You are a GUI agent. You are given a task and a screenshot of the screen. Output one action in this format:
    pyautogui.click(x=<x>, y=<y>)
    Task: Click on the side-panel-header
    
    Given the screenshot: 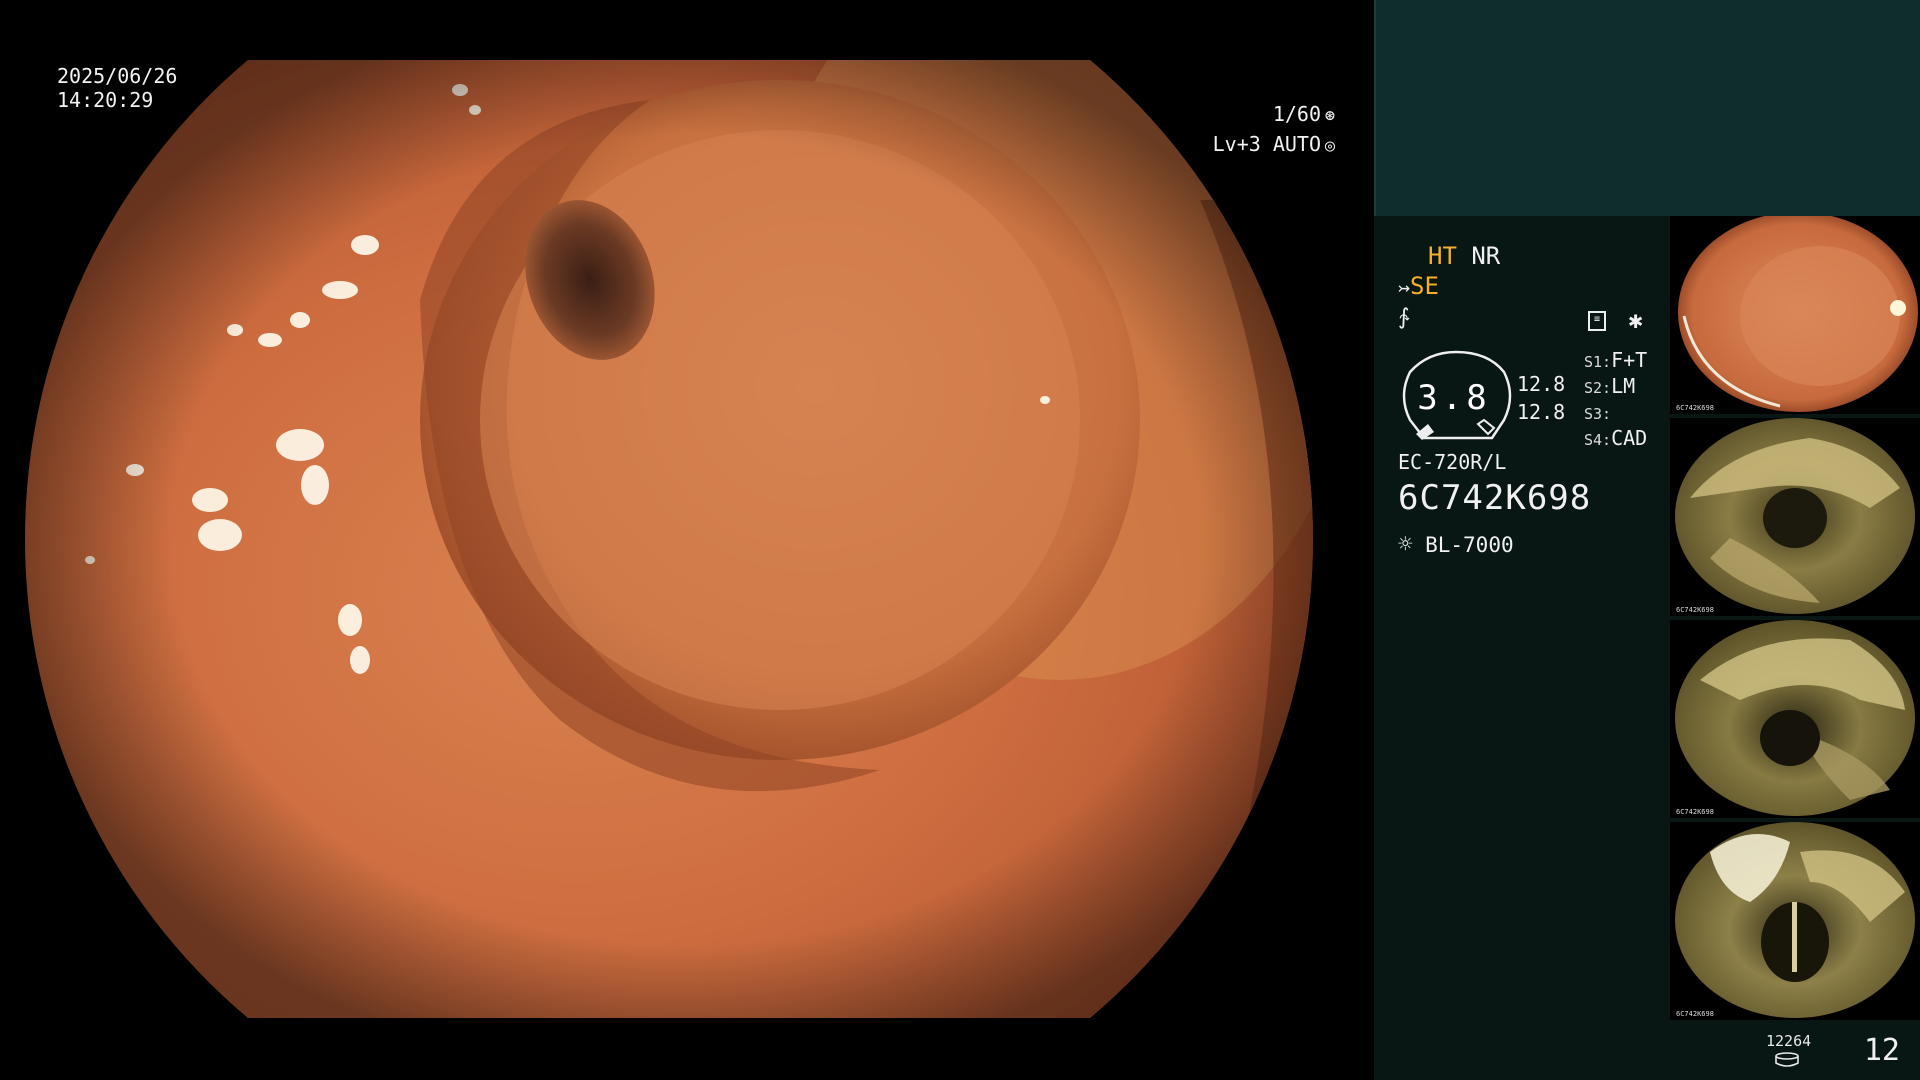 What is the action you would take?
    pyautogui.click(x=1647, y=108)
    